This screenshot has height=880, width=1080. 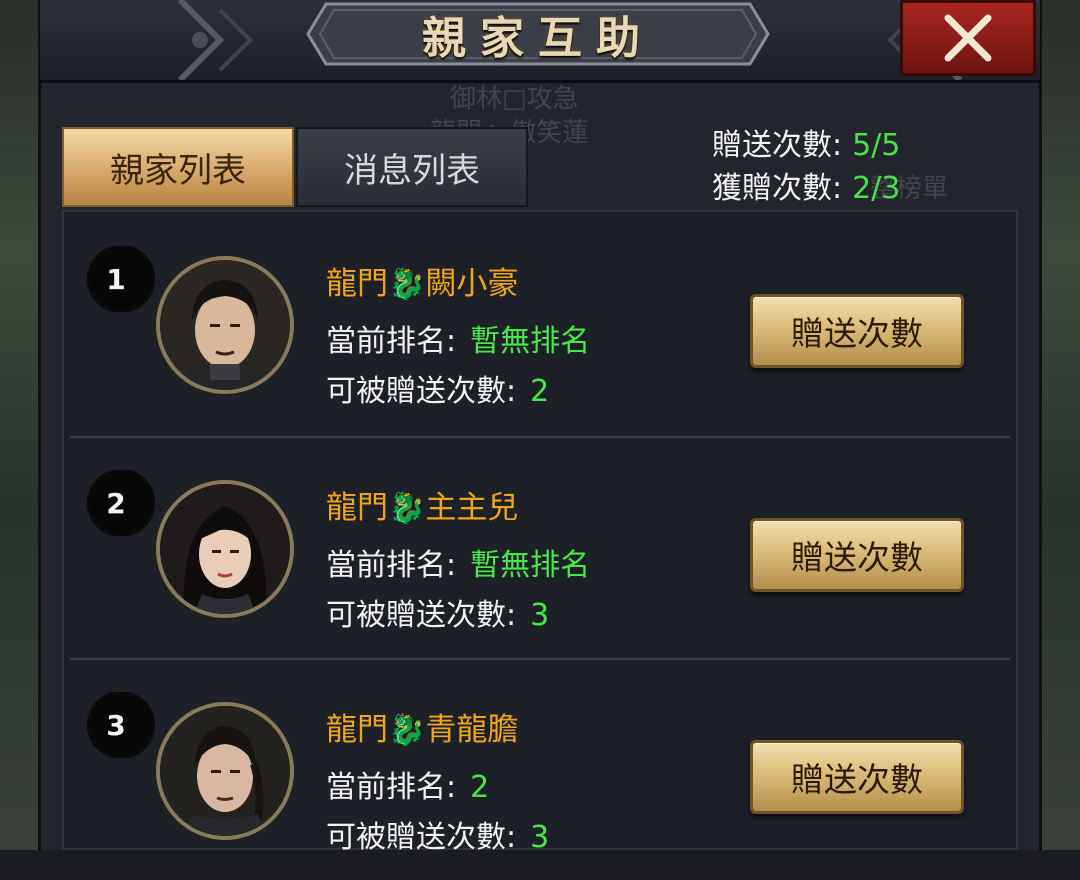 I want to click on background-faded-text: 御林□攻急, so click(x=514, y=99).